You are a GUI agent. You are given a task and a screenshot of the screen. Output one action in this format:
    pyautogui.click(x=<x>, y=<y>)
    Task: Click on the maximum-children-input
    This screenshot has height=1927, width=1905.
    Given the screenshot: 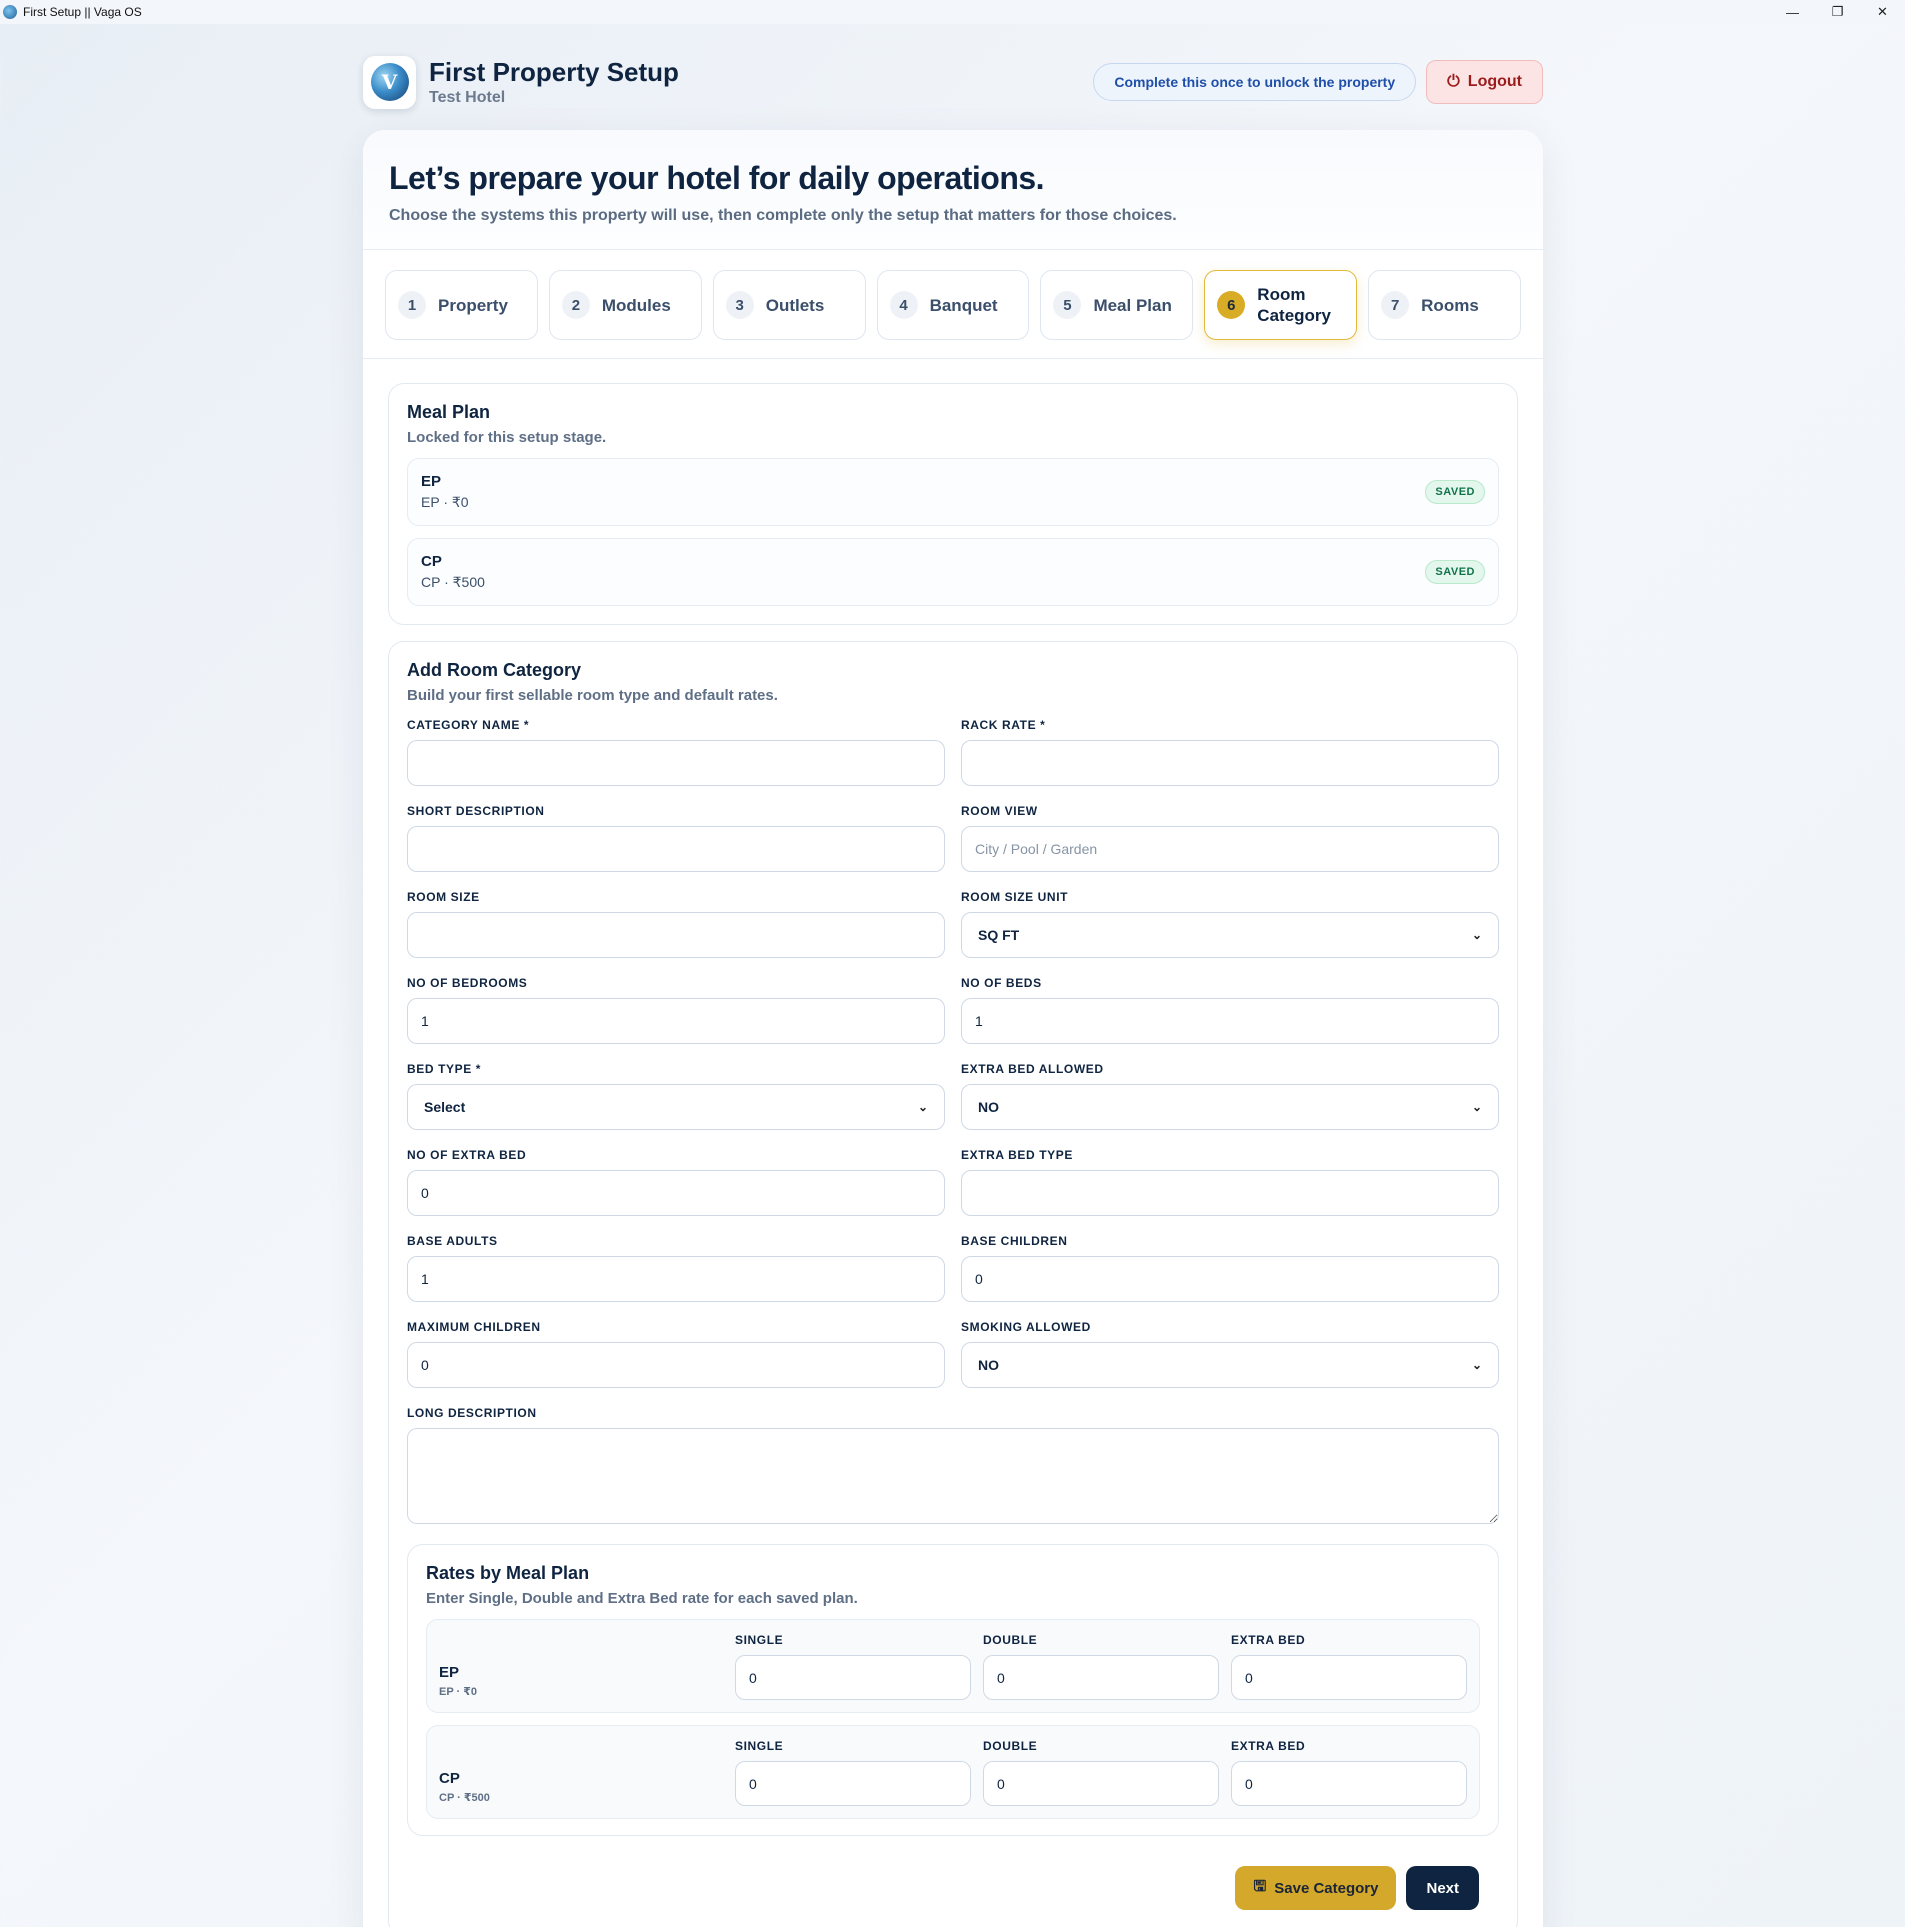 What is the action you would take?
    pyautogui.click(x=676, y=1365)
    